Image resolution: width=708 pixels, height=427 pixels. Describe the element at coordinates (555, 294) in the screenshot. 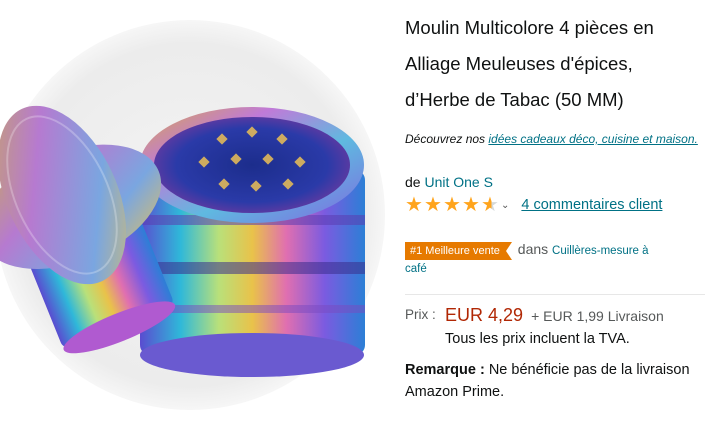

I see `divider` at that location.